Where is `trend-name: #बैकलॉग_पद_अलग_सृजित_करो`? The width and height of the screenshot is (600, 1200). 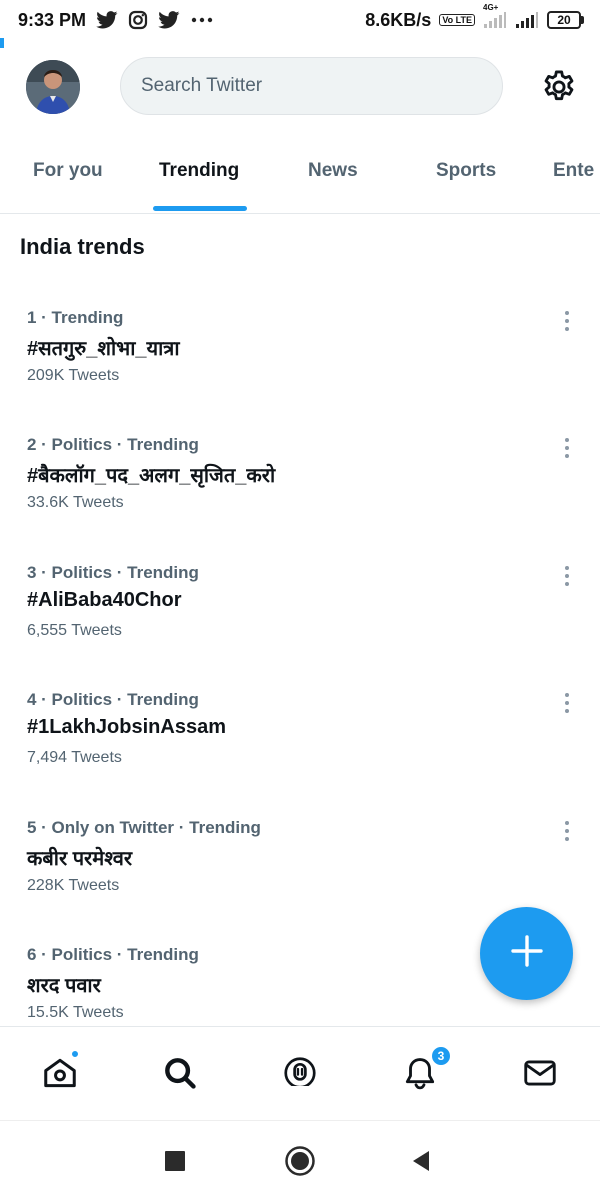
trend-name: #बैकलॉग_पद_अलग_सृजित_करो is located at coordinates (151, 476).